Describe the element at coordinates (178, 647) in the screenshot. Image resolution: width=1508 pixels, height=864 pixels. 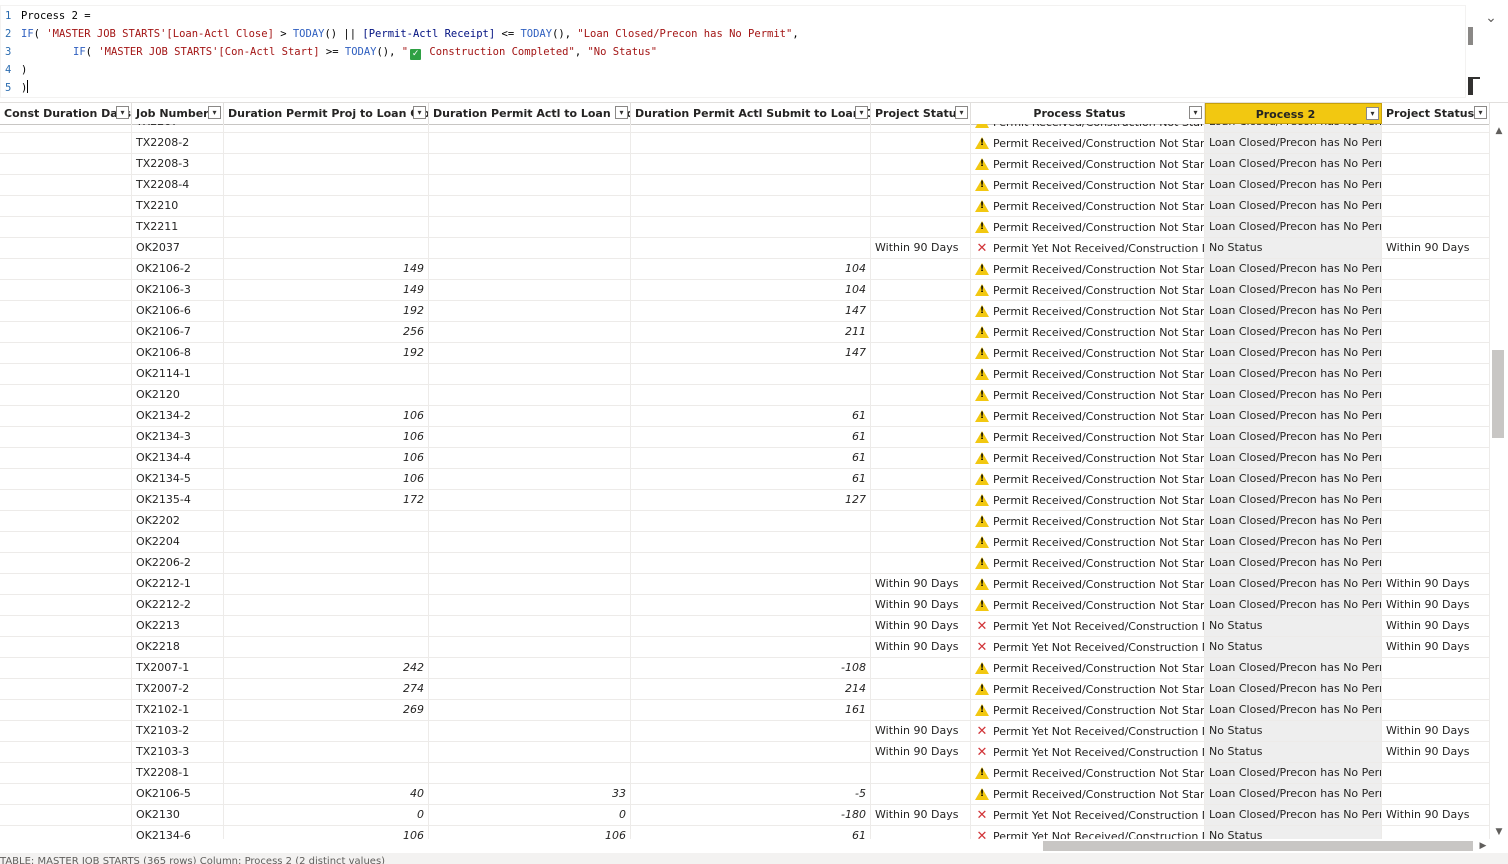
I see `job-number-cell: OK2218` at that location.